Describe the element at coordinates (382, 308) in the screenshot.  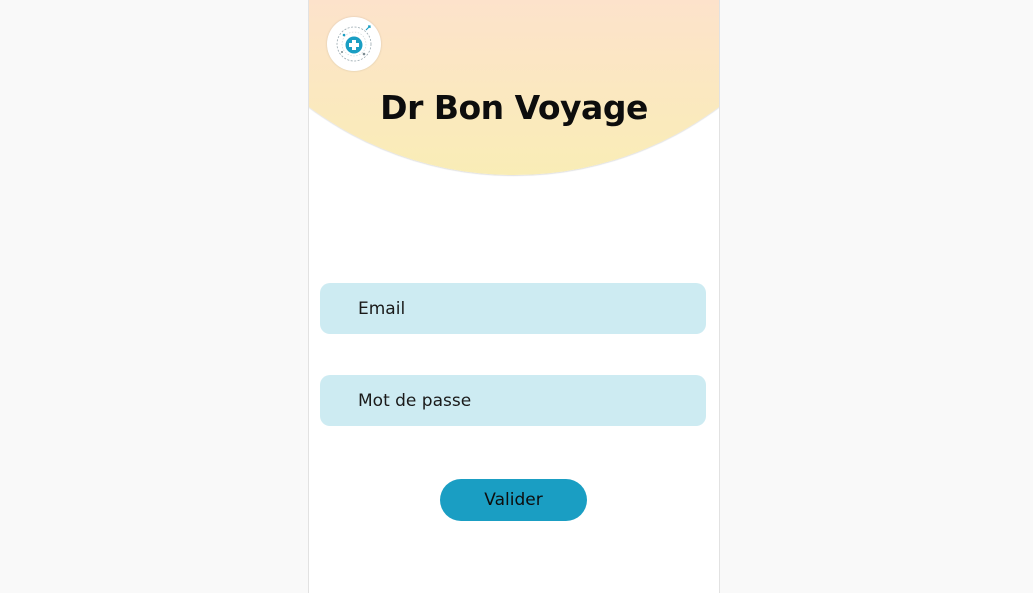
I see `email-placeholder: Email` at that location.